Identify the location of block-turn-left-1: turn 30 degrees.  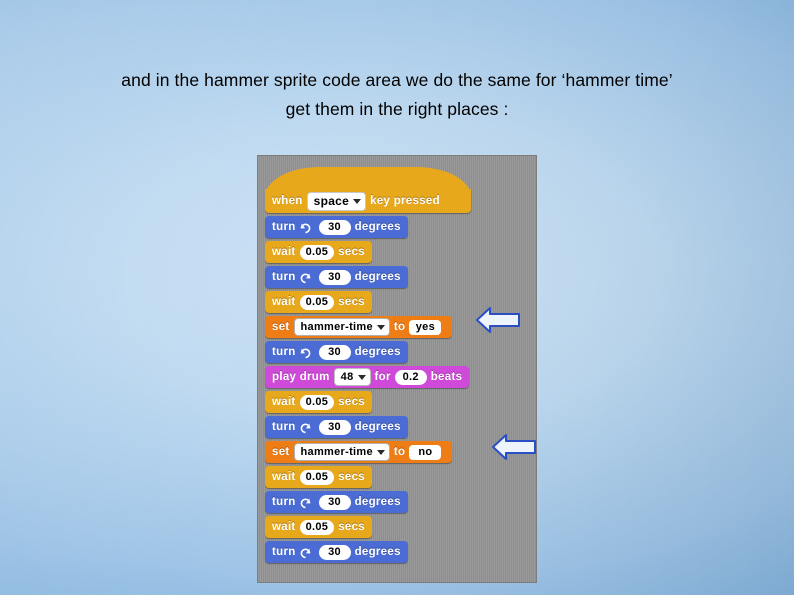
(336, 277).